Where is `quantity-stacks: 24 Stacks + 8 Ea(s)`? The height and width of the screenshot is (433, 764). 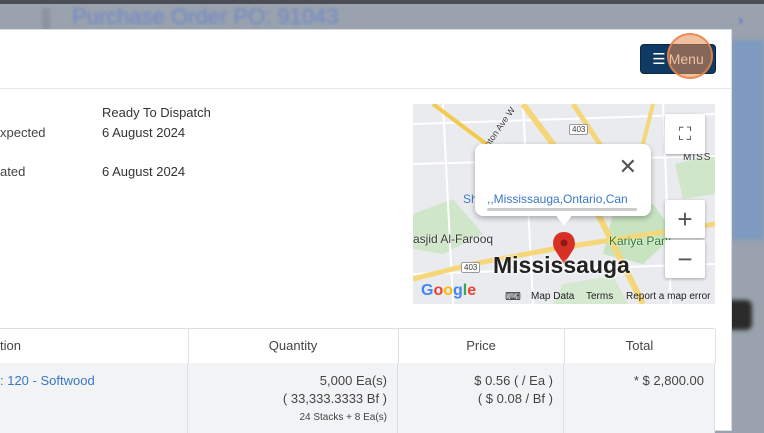
quantity-stacks: 24 Stacks + 8 Ea(s) is located at coordinates (343, 417).